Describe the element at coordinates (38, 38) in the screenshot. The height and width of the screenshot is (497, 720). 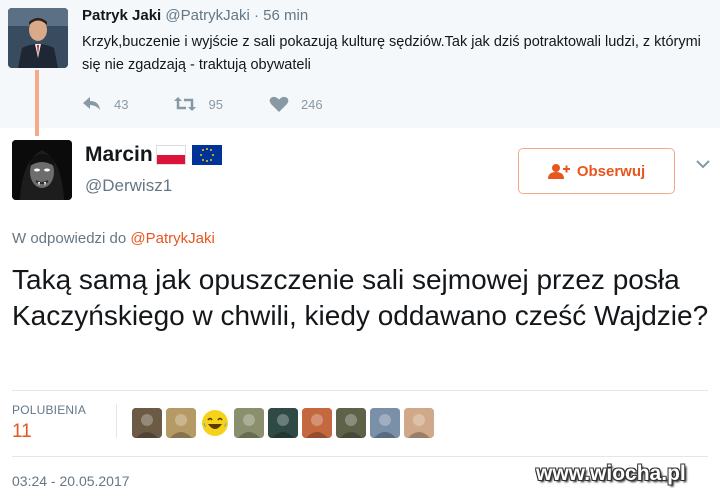
I see `parent-author-avatar` at that location.